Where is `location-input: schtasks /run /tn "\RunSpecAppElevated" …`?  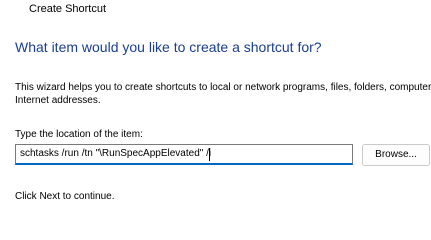
location-input: schtasks /run /tn "\RunSpecAppElevated" … is located at coordinates (184, 154).